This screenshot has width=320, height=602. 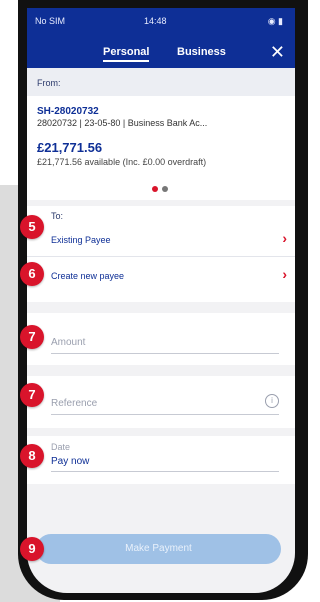 I want to click on tab-business: Business, so click(x=201, y=52).